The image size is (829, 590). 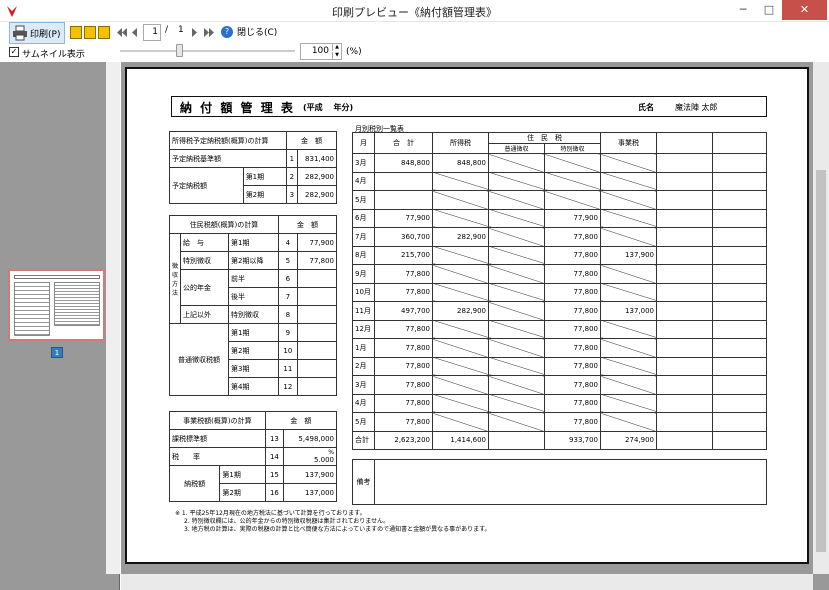 What do you see at coordinates (363, 143) in the screenshot?
I see `col-header: 月` at bounding box center [363, 143].